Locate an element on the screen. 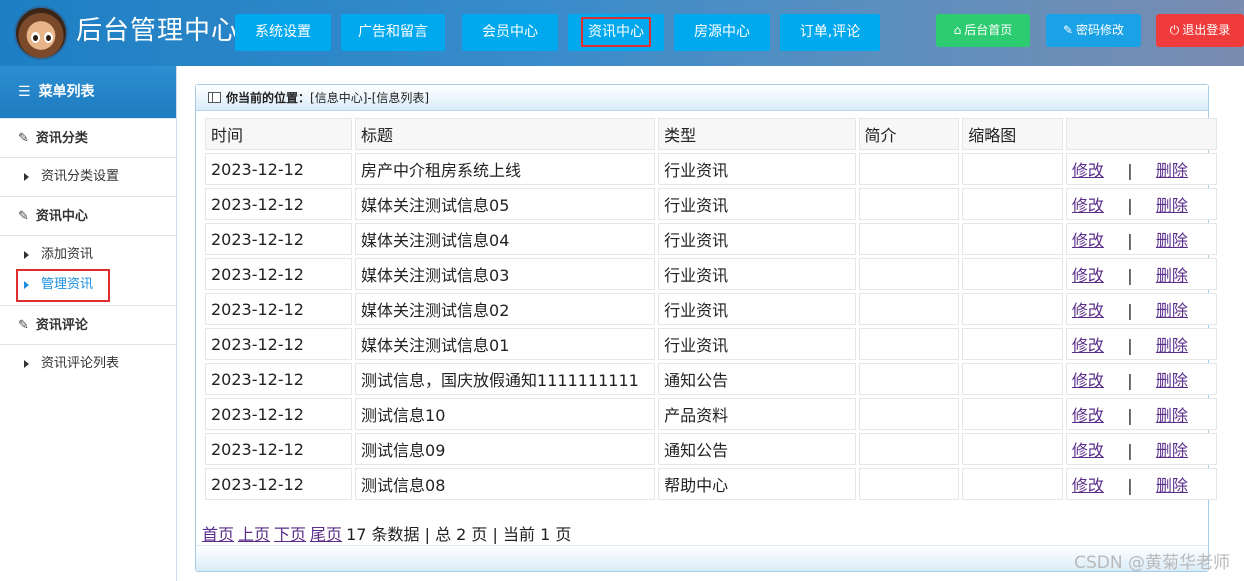  sidebar-group-news-category: ✎ 资讯分类 is located at coordinates (88, 138).